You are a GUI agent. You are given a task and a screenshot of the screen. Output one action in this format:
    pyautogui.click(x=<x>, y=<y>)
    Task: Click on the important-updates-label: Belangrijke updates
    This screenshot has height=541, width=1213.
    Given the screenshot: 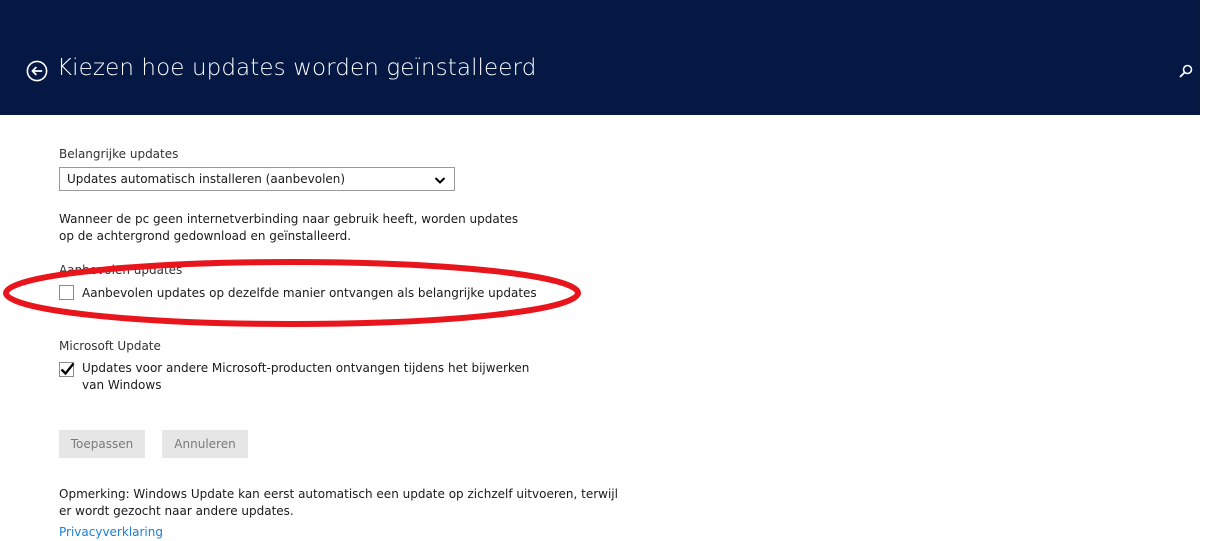 What is the action you would take?
    pyautogui.click(x=119, y=154)
    